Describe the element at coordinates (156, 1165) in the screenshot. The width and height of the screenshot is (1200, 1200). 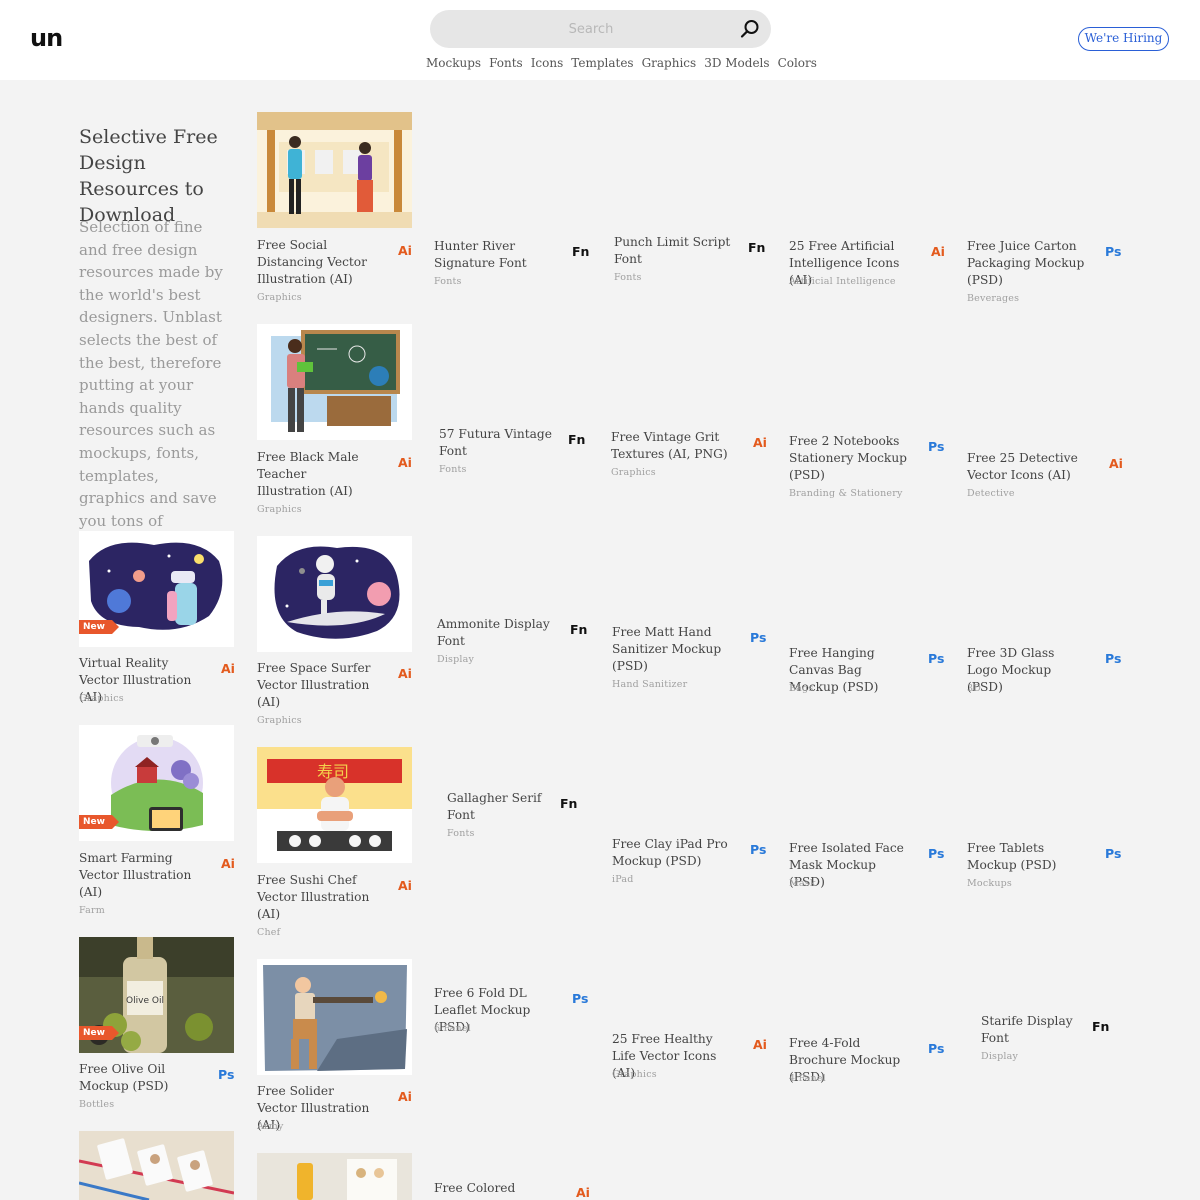
I see `thumb-id-cards` at that location.